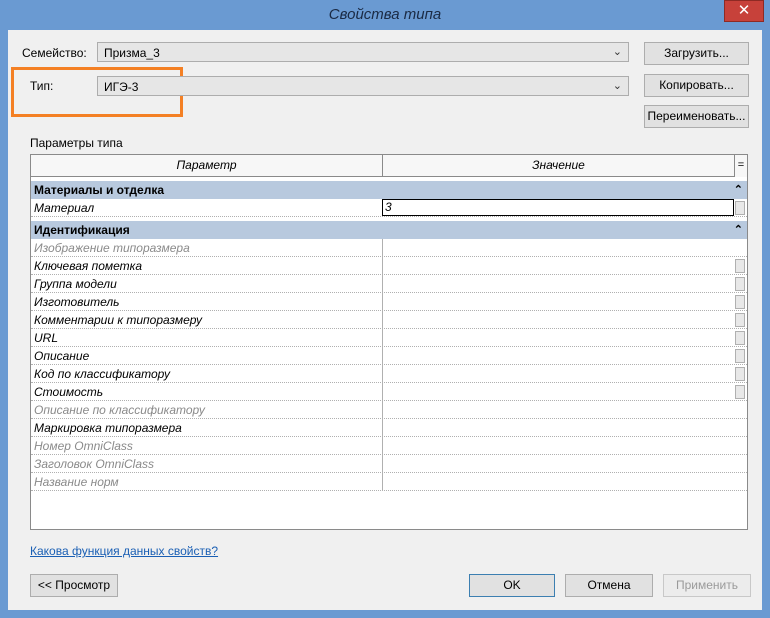 The height and width of the screenshot is (618, 770). I want to click on table-row: Номер OmniClass, so click(389, 446).